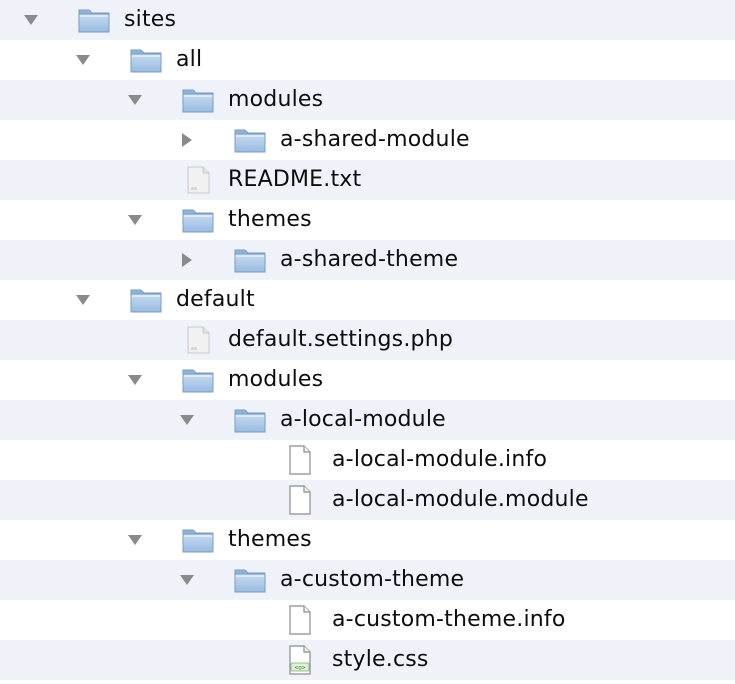 This screenshot has height=684, width=735. Describe the element at coordinates (380, 659) in the screenshot. I see `tree-item-label: style.css` at that location.